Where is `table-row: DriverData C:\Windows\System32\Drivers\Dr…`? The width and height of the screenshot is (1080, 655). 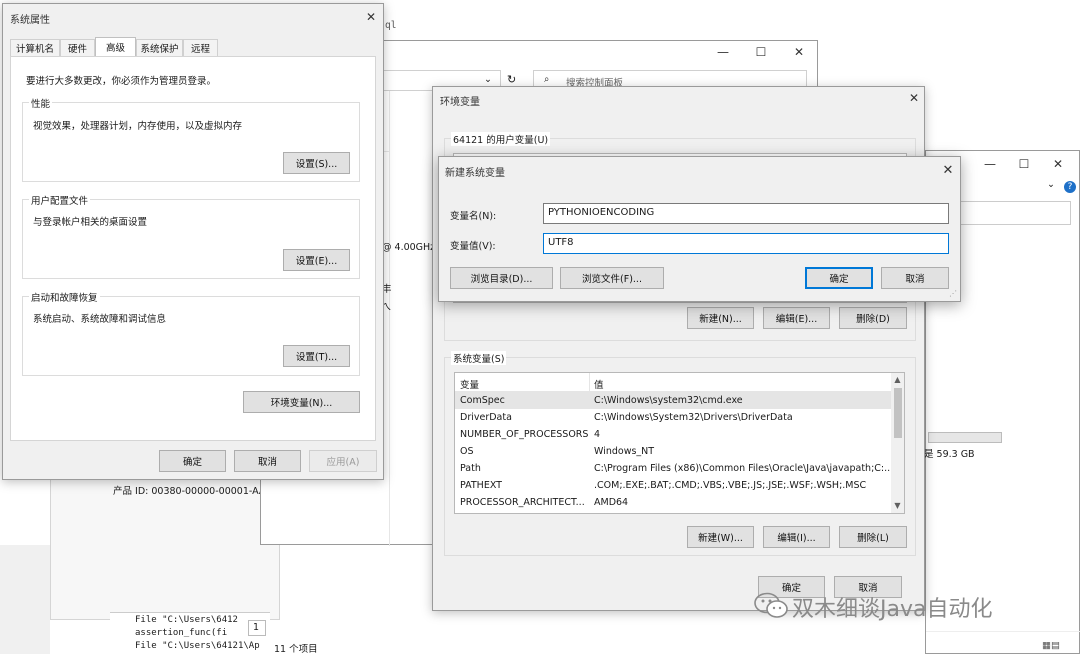 table-row: DriverData C:\Windows\System32\Drivers\Dr… is located at coordinates (673, 417).